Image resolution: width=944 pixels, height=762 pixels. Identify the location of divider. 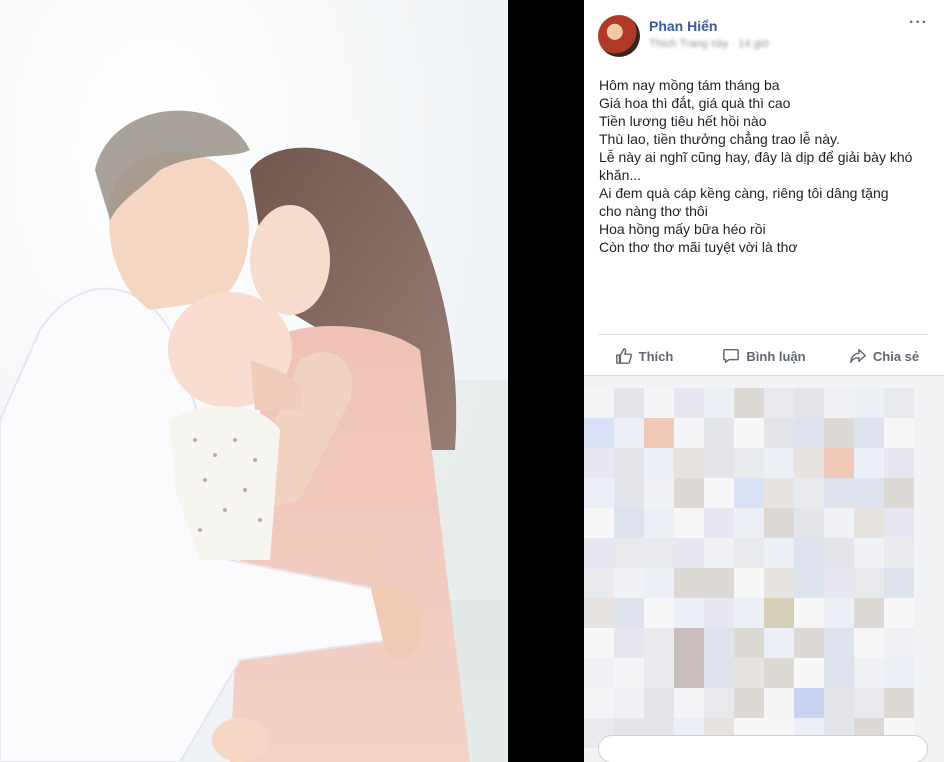
(763, 334).